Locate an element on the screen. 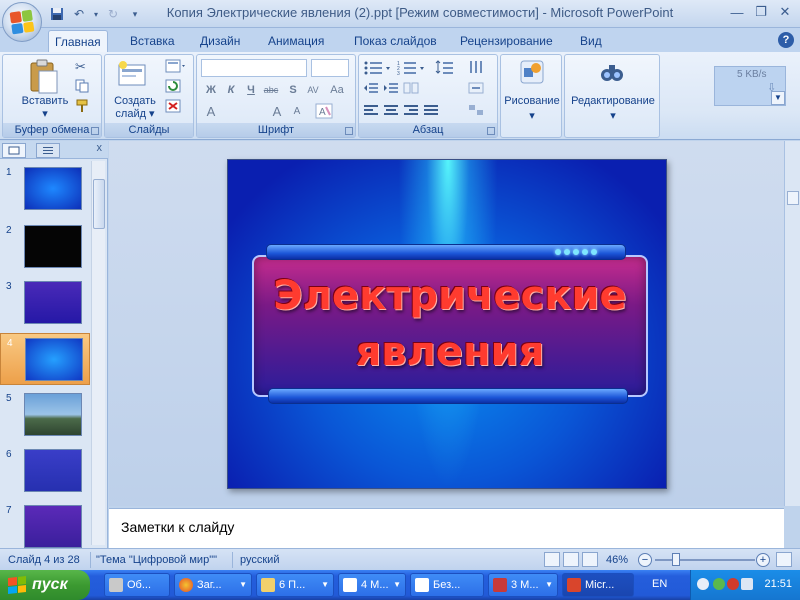 This screenshot has height=600, width=800. taskbar-item: 3 М... ▼ is located at coordinates (523, 585).